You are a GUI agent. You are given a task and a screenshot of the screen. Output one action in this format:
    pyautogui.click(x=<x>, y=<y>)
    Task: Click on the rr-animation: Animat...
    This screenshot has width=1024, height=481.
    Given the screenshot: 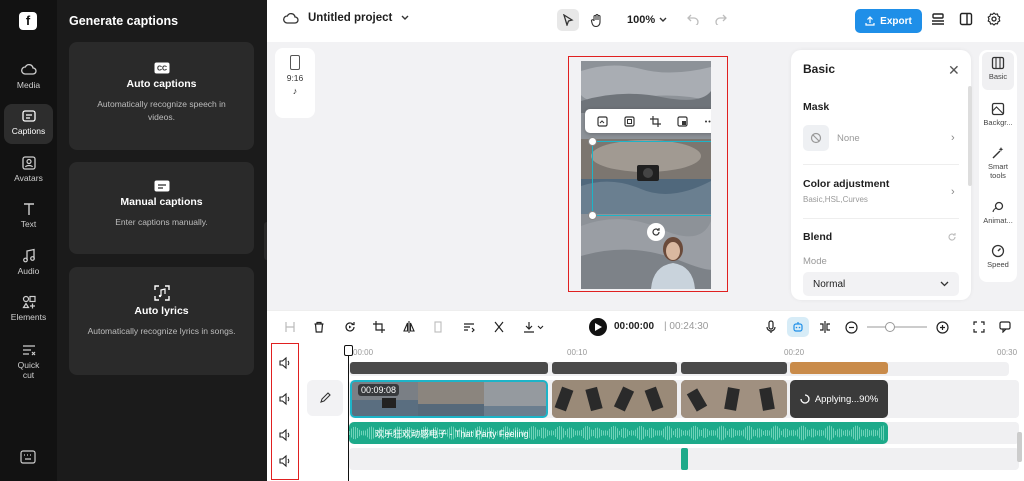 What is the action you would take?
    pyautogui.click(x=998, y=210)
    